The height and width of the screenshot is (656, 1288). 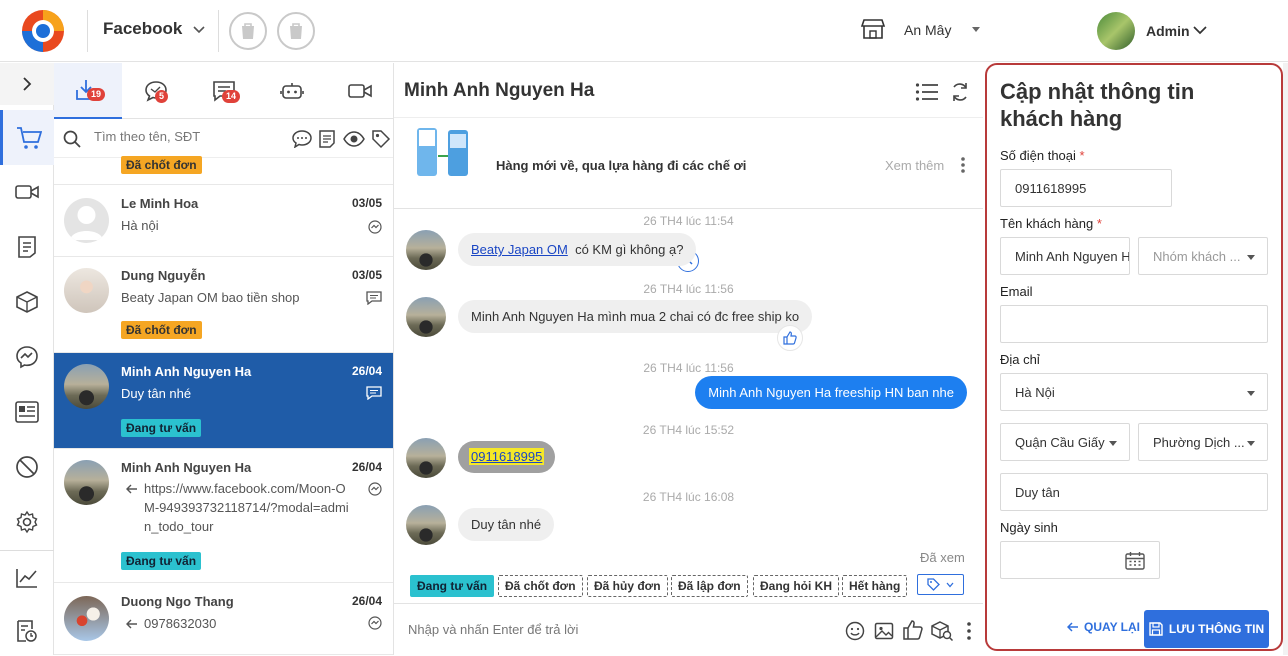 What do you see at coordinates (443, 152) in the screenshot?
I see `post-product-image` at bounding box center [443, 152].